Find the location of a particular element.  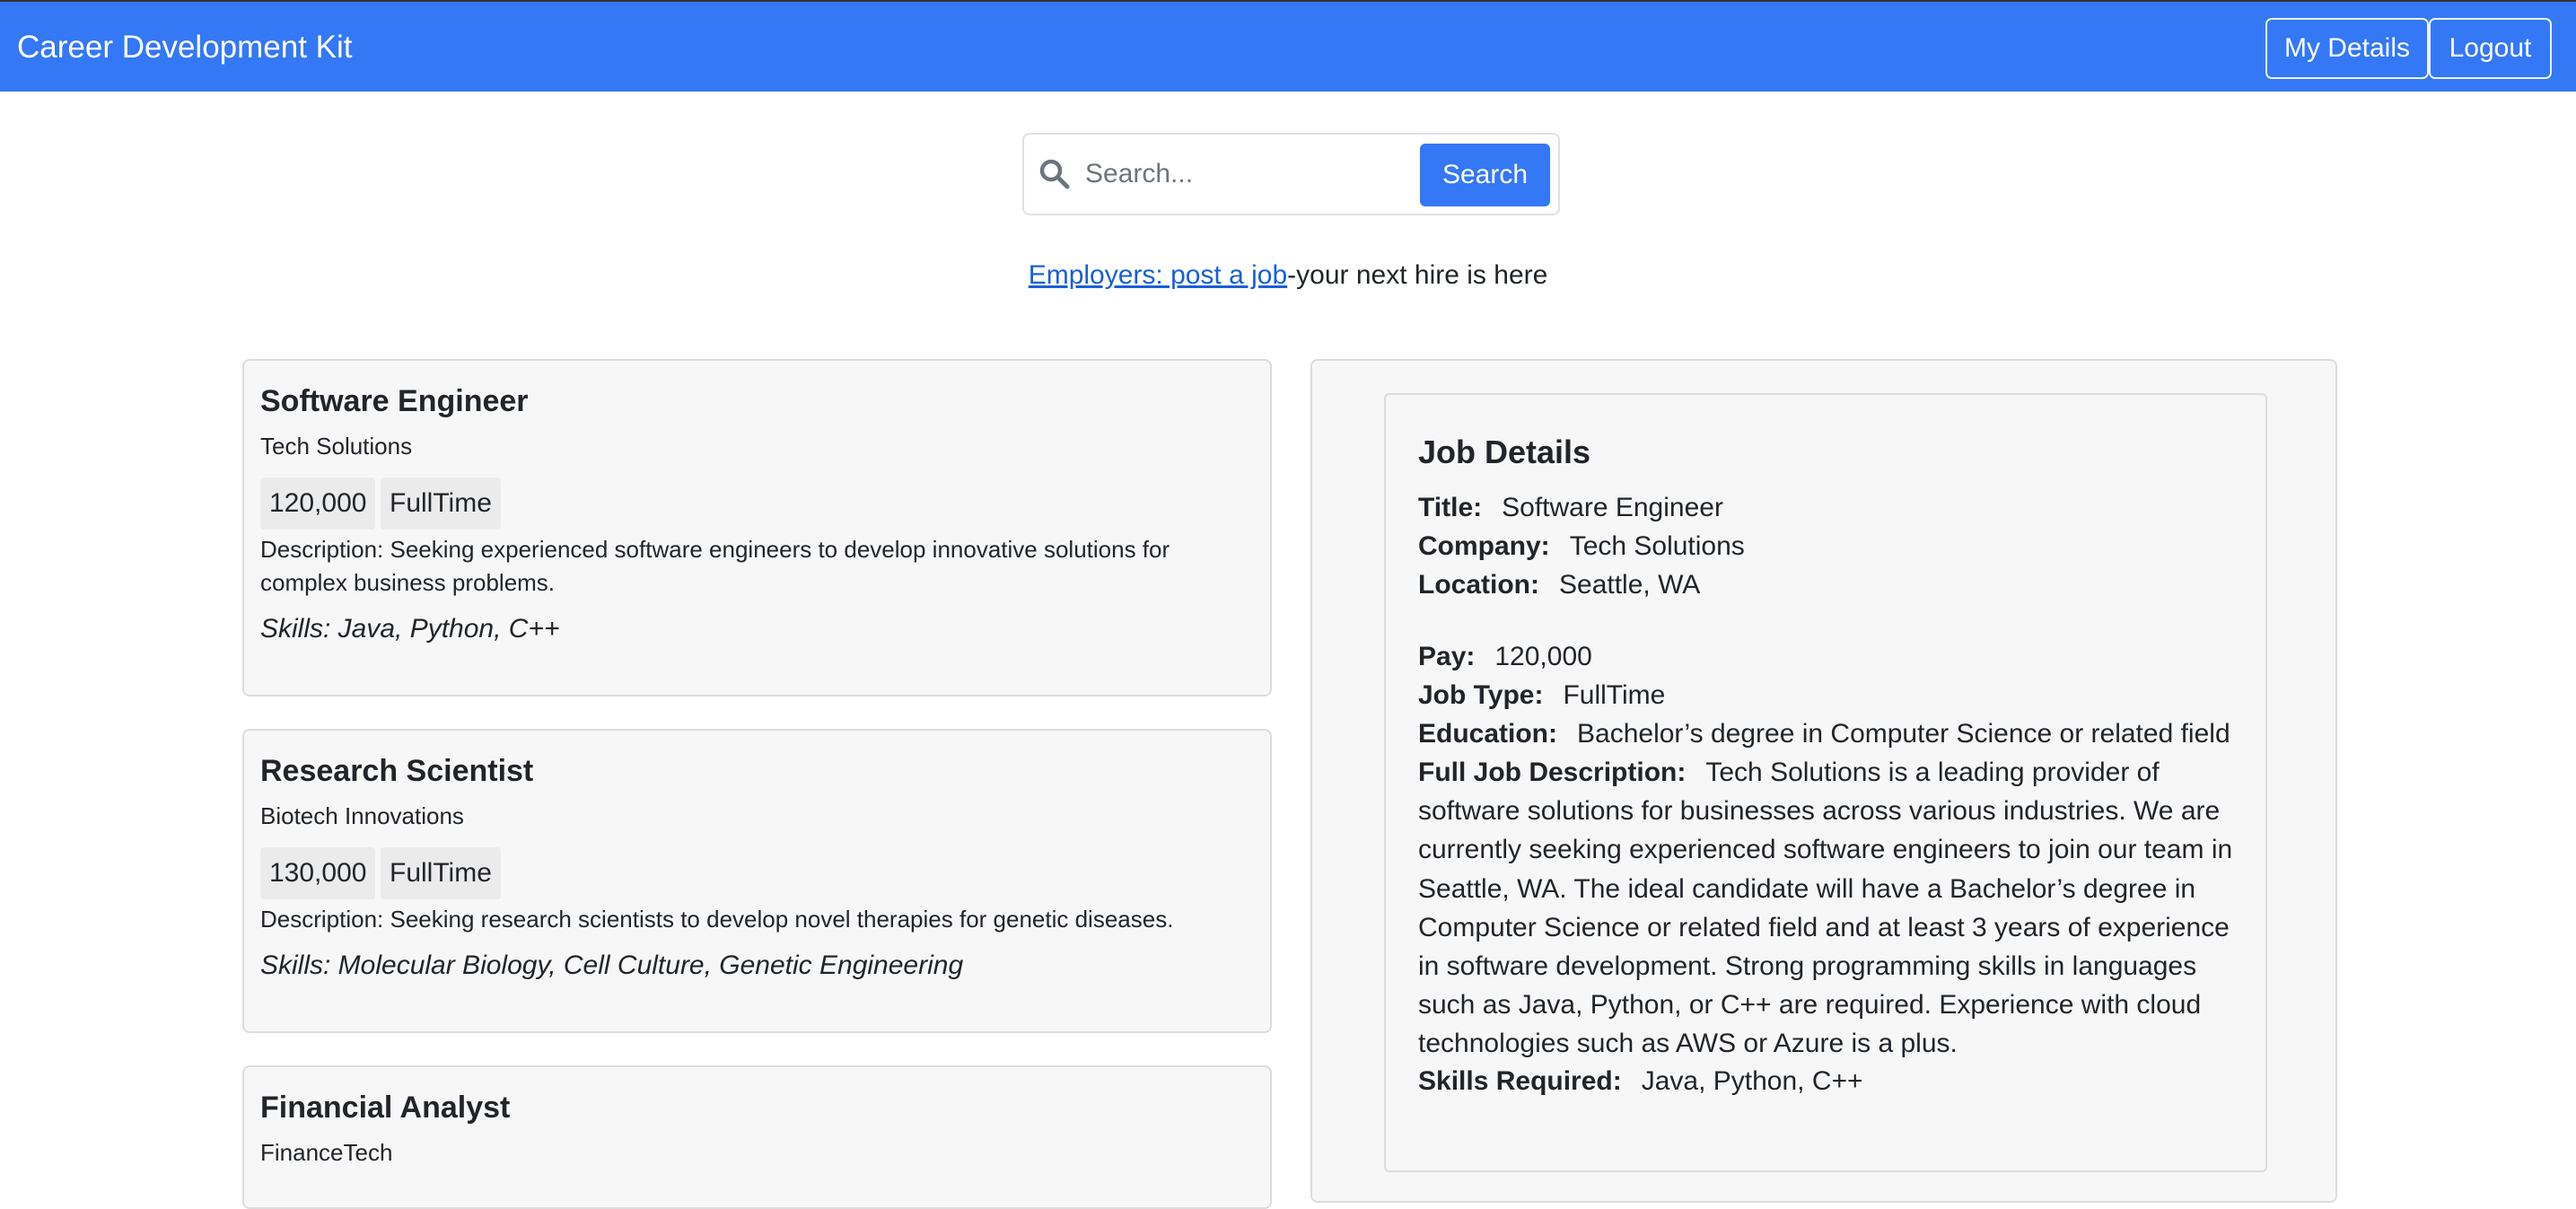

detail-value: Tech Solutions is located at coordinates (1657, 546).